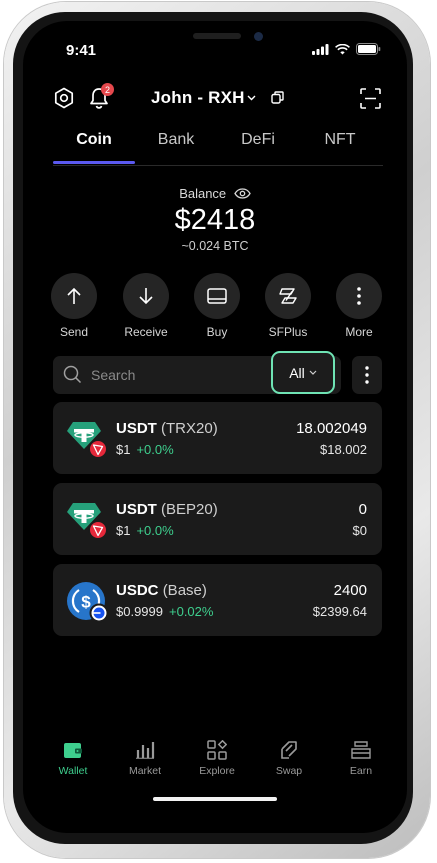  I want to click on card-icon, so click(217, 296).